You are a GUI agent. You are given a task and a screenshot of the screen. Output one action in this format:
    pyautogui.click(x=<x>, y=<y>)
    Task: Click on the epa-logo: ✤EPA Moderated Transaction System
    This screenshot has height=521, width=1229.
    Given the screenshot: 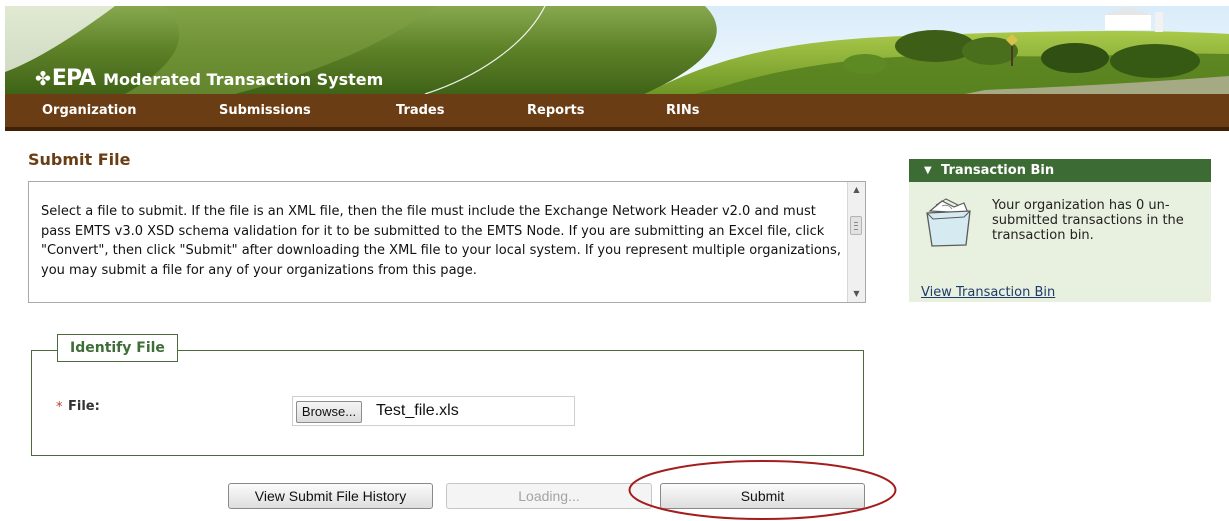 What is the action you would take?
    pyautogui.click(x=209, y=78)
    